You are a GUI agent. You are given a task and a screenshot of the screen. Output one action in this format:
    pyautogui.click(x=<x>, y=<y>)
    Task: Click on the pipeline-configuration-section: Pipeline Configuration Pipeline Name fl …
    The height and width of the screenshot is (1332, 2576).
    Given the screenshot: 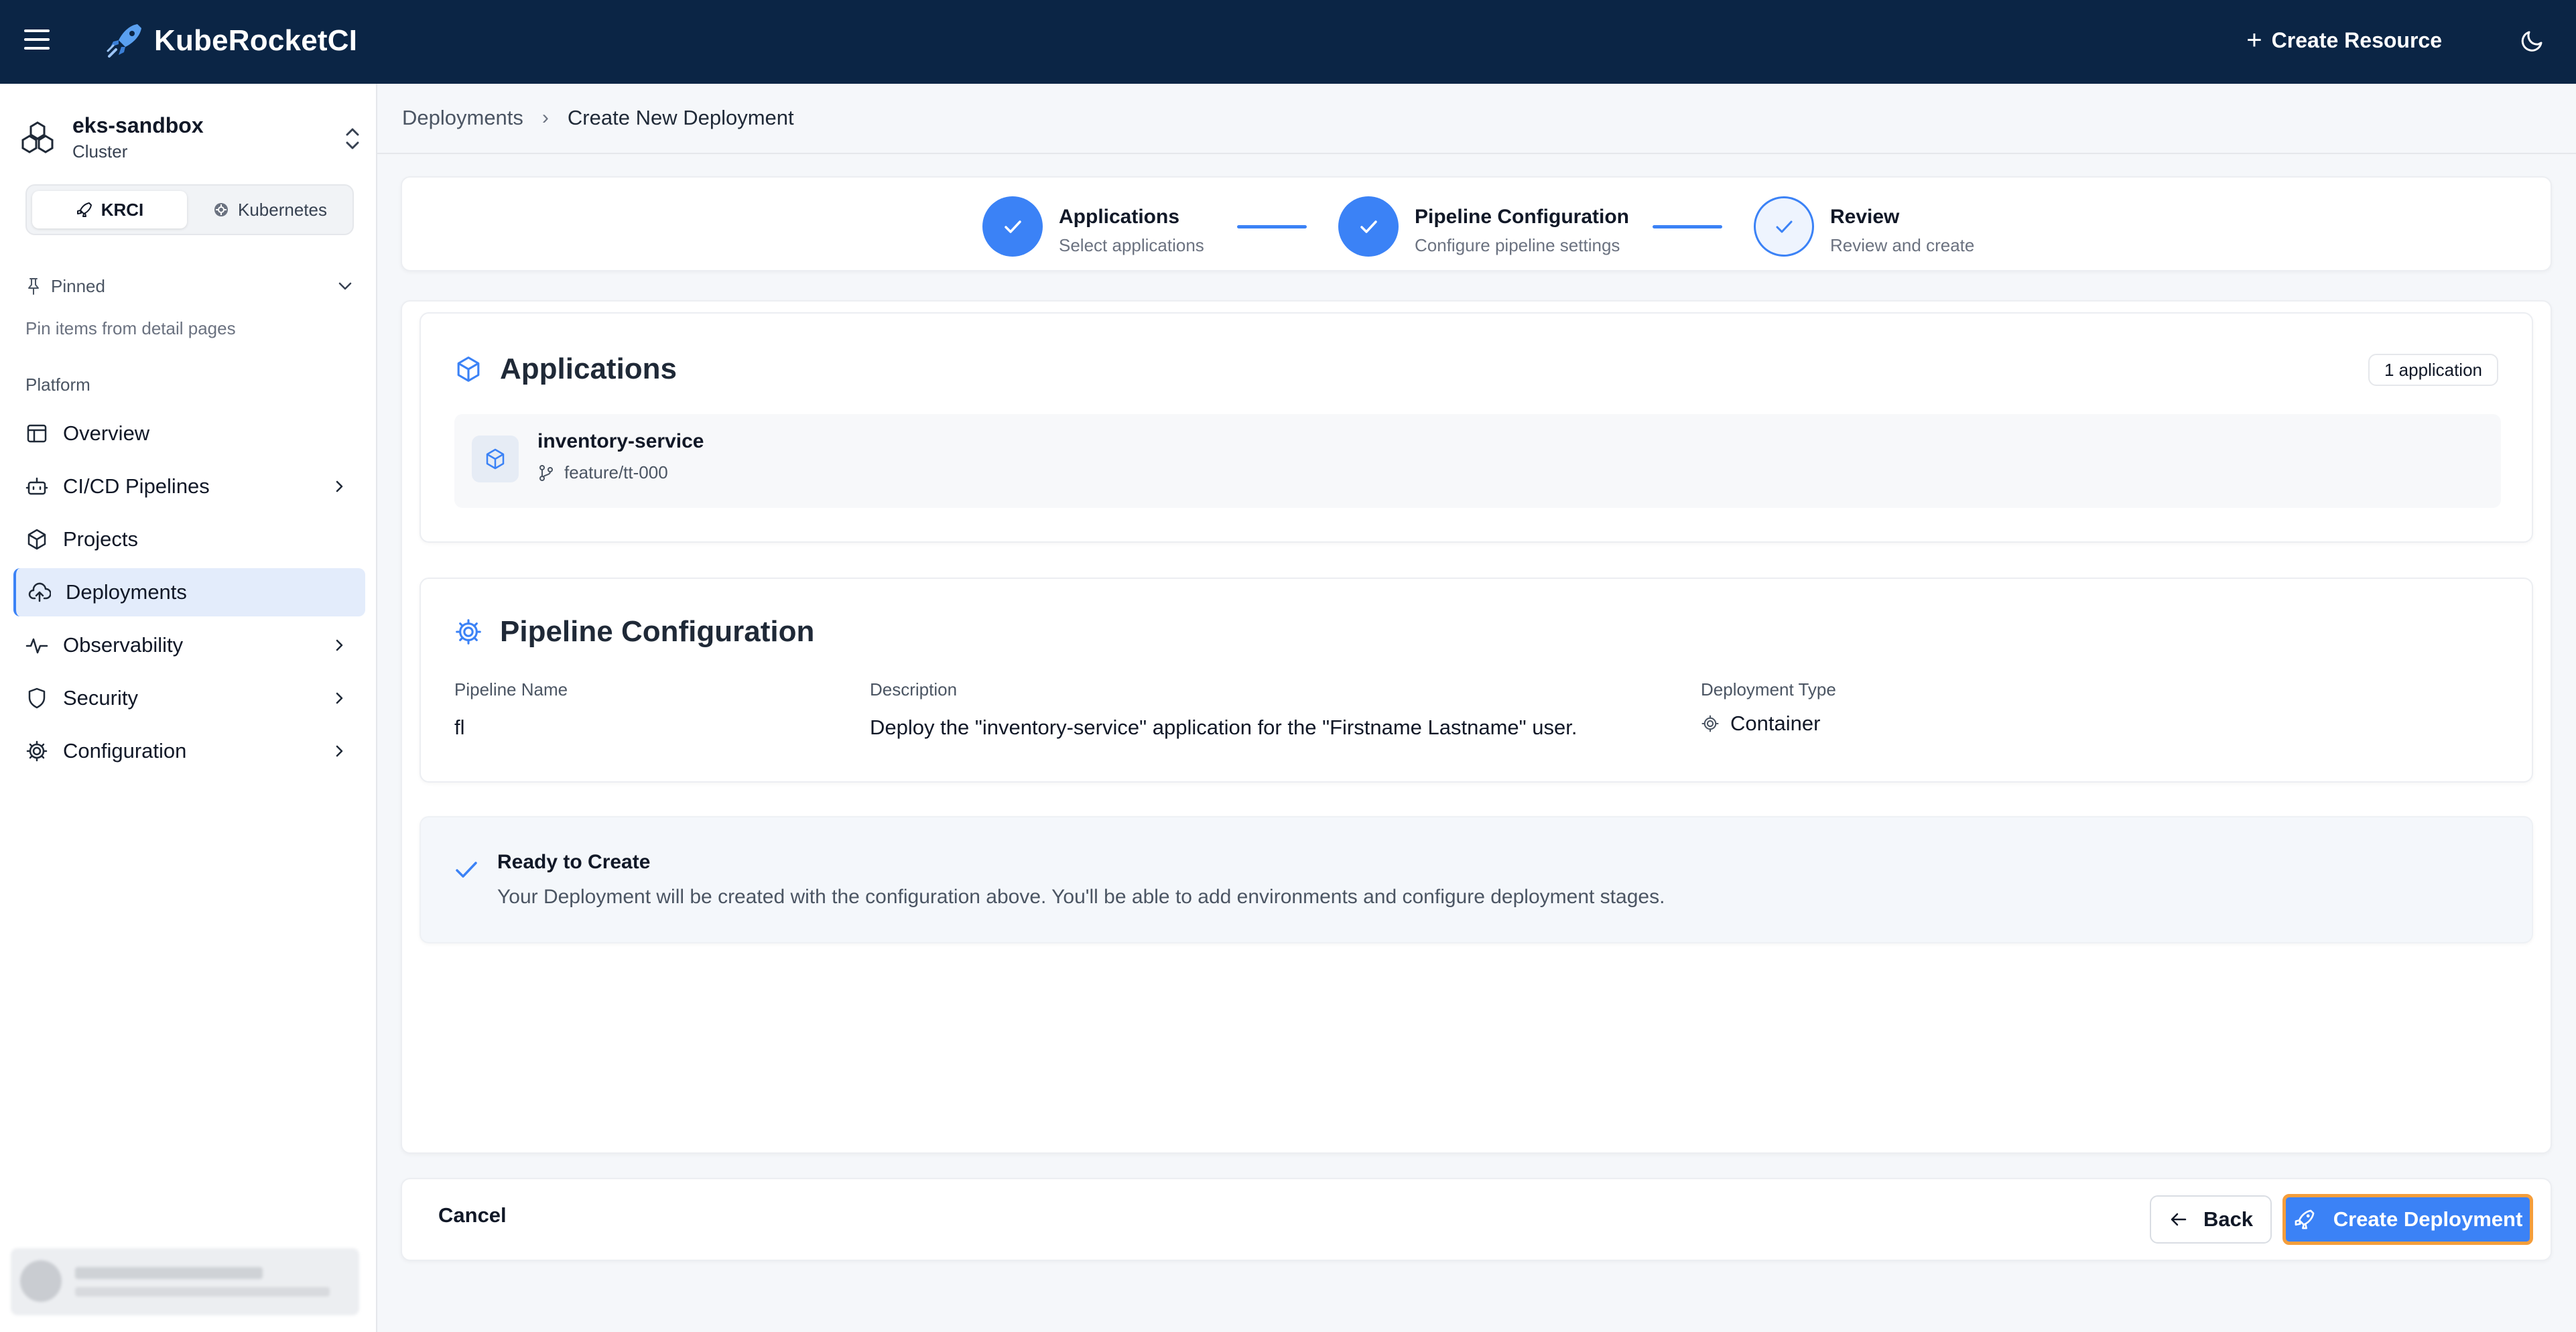 What is the action you would take?
    pyautogui.click(x=1476, y=680)
    